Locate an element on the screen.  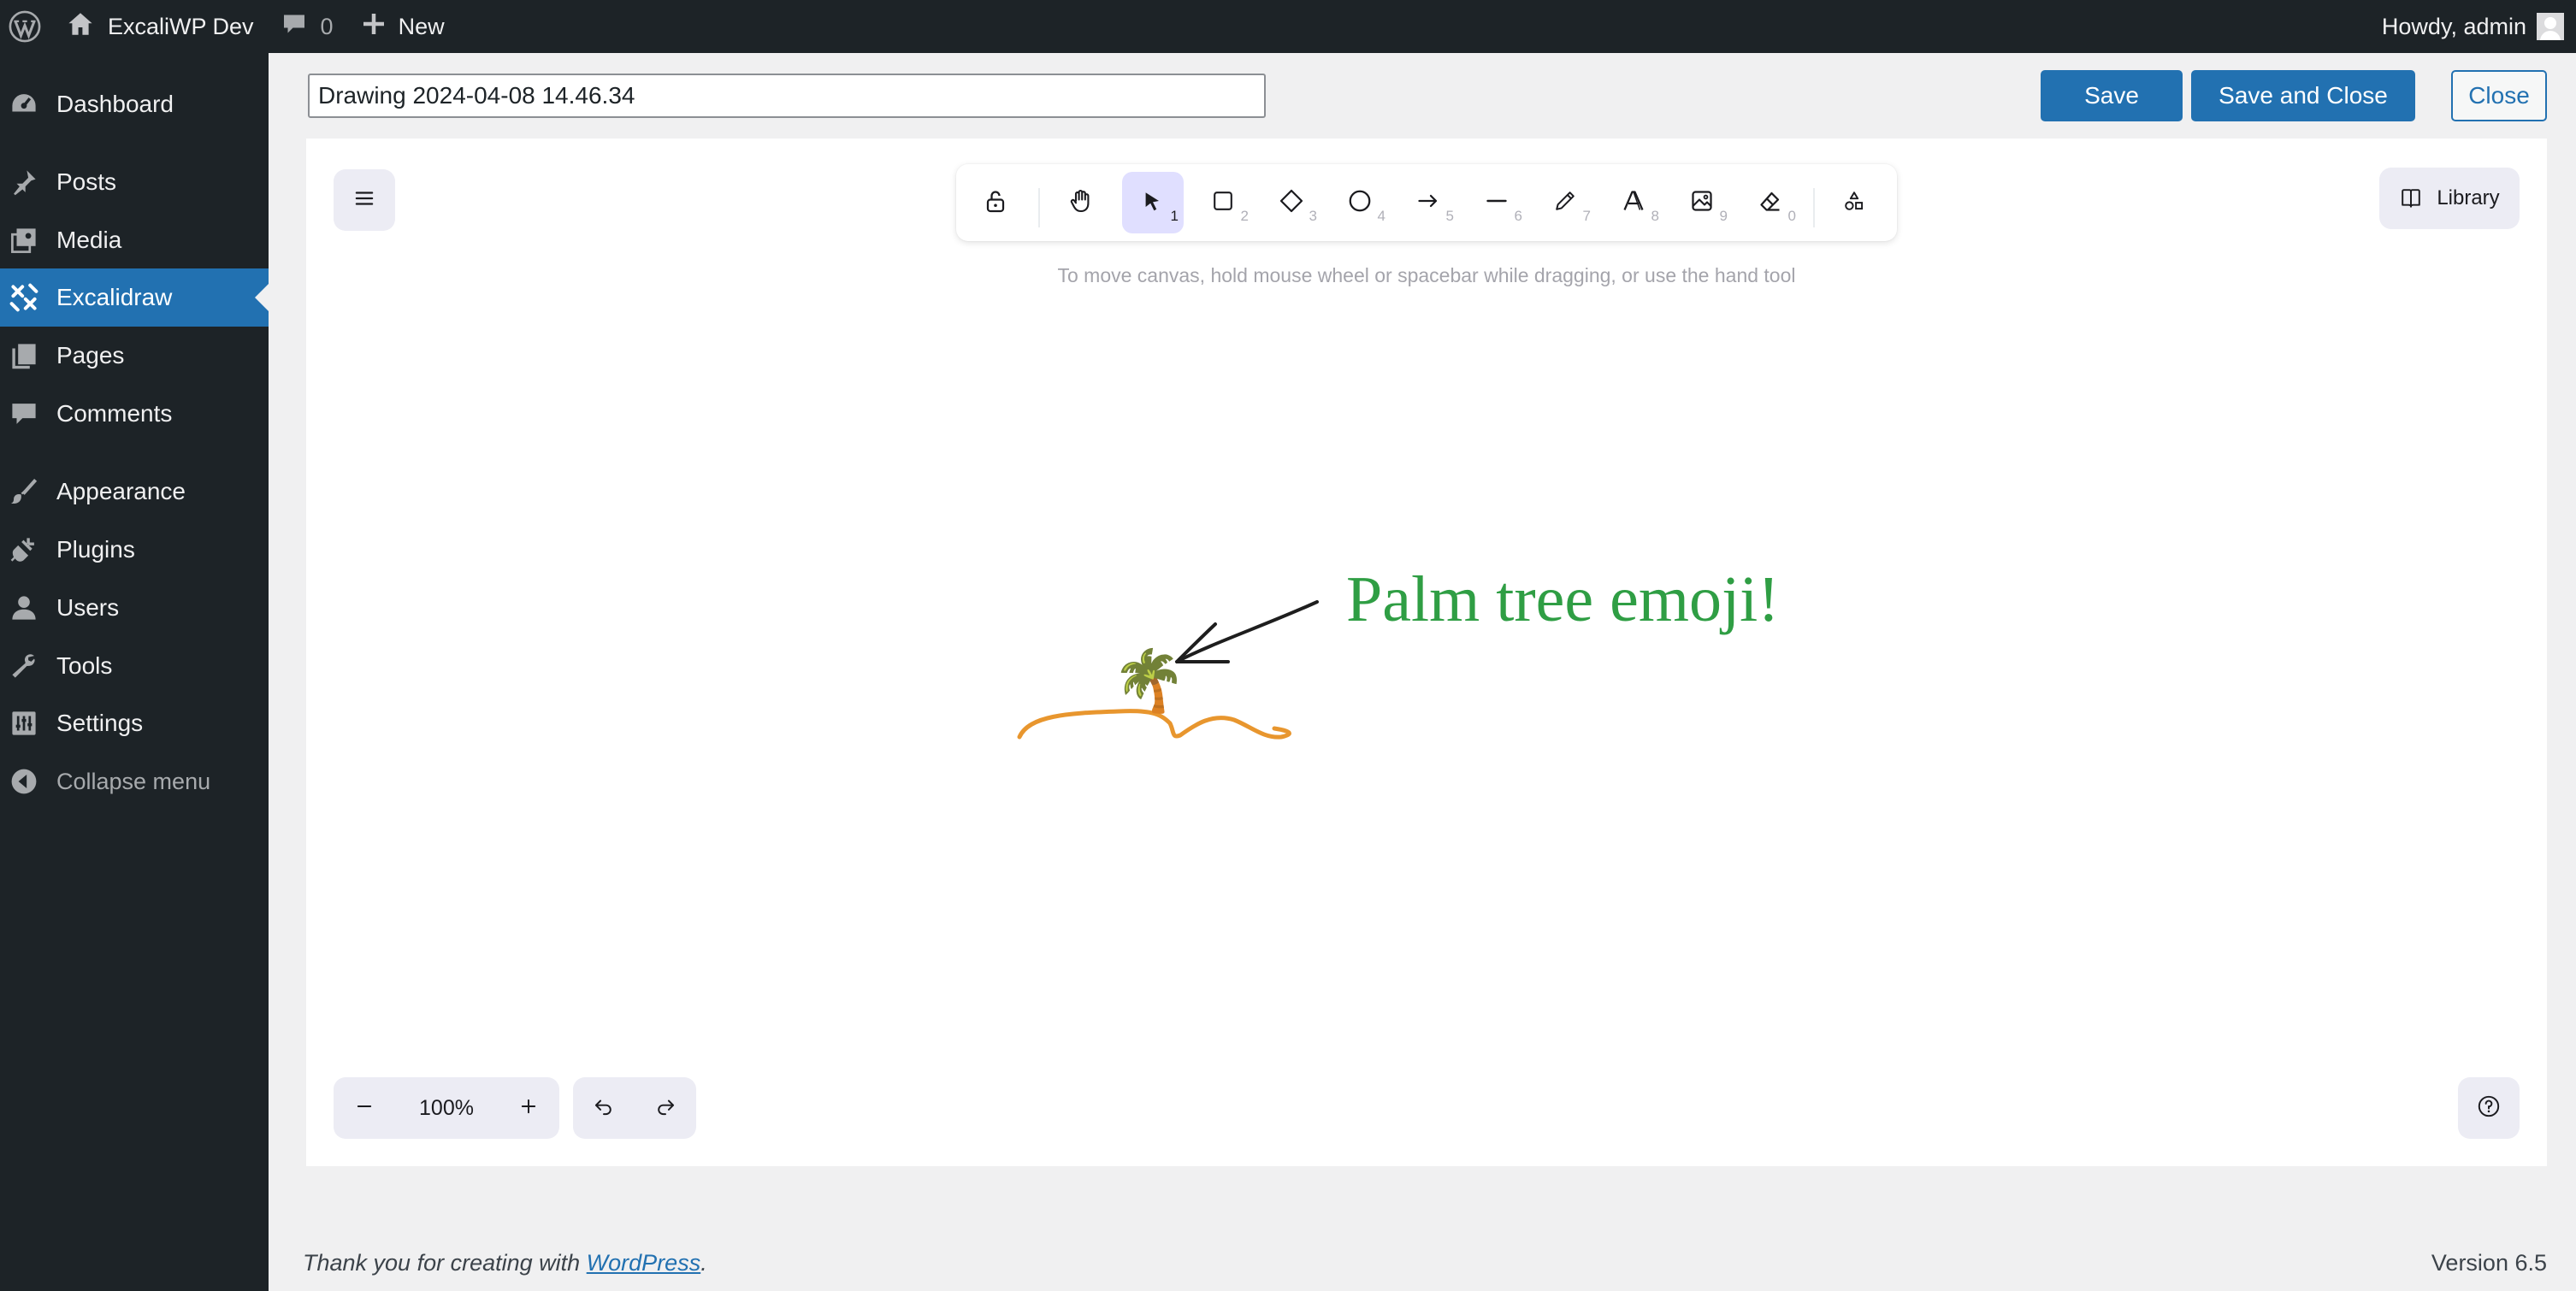
minus-icon is located at coordinates (364, 1108).